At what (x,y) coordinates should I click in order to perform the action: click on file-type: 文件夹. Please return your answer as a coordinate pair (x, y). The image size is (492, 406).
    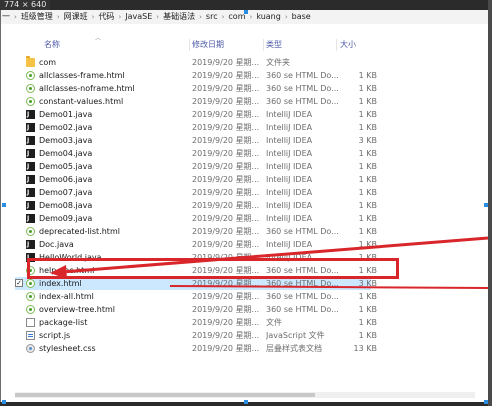
    Looking at the image, I should click on (278, 62).